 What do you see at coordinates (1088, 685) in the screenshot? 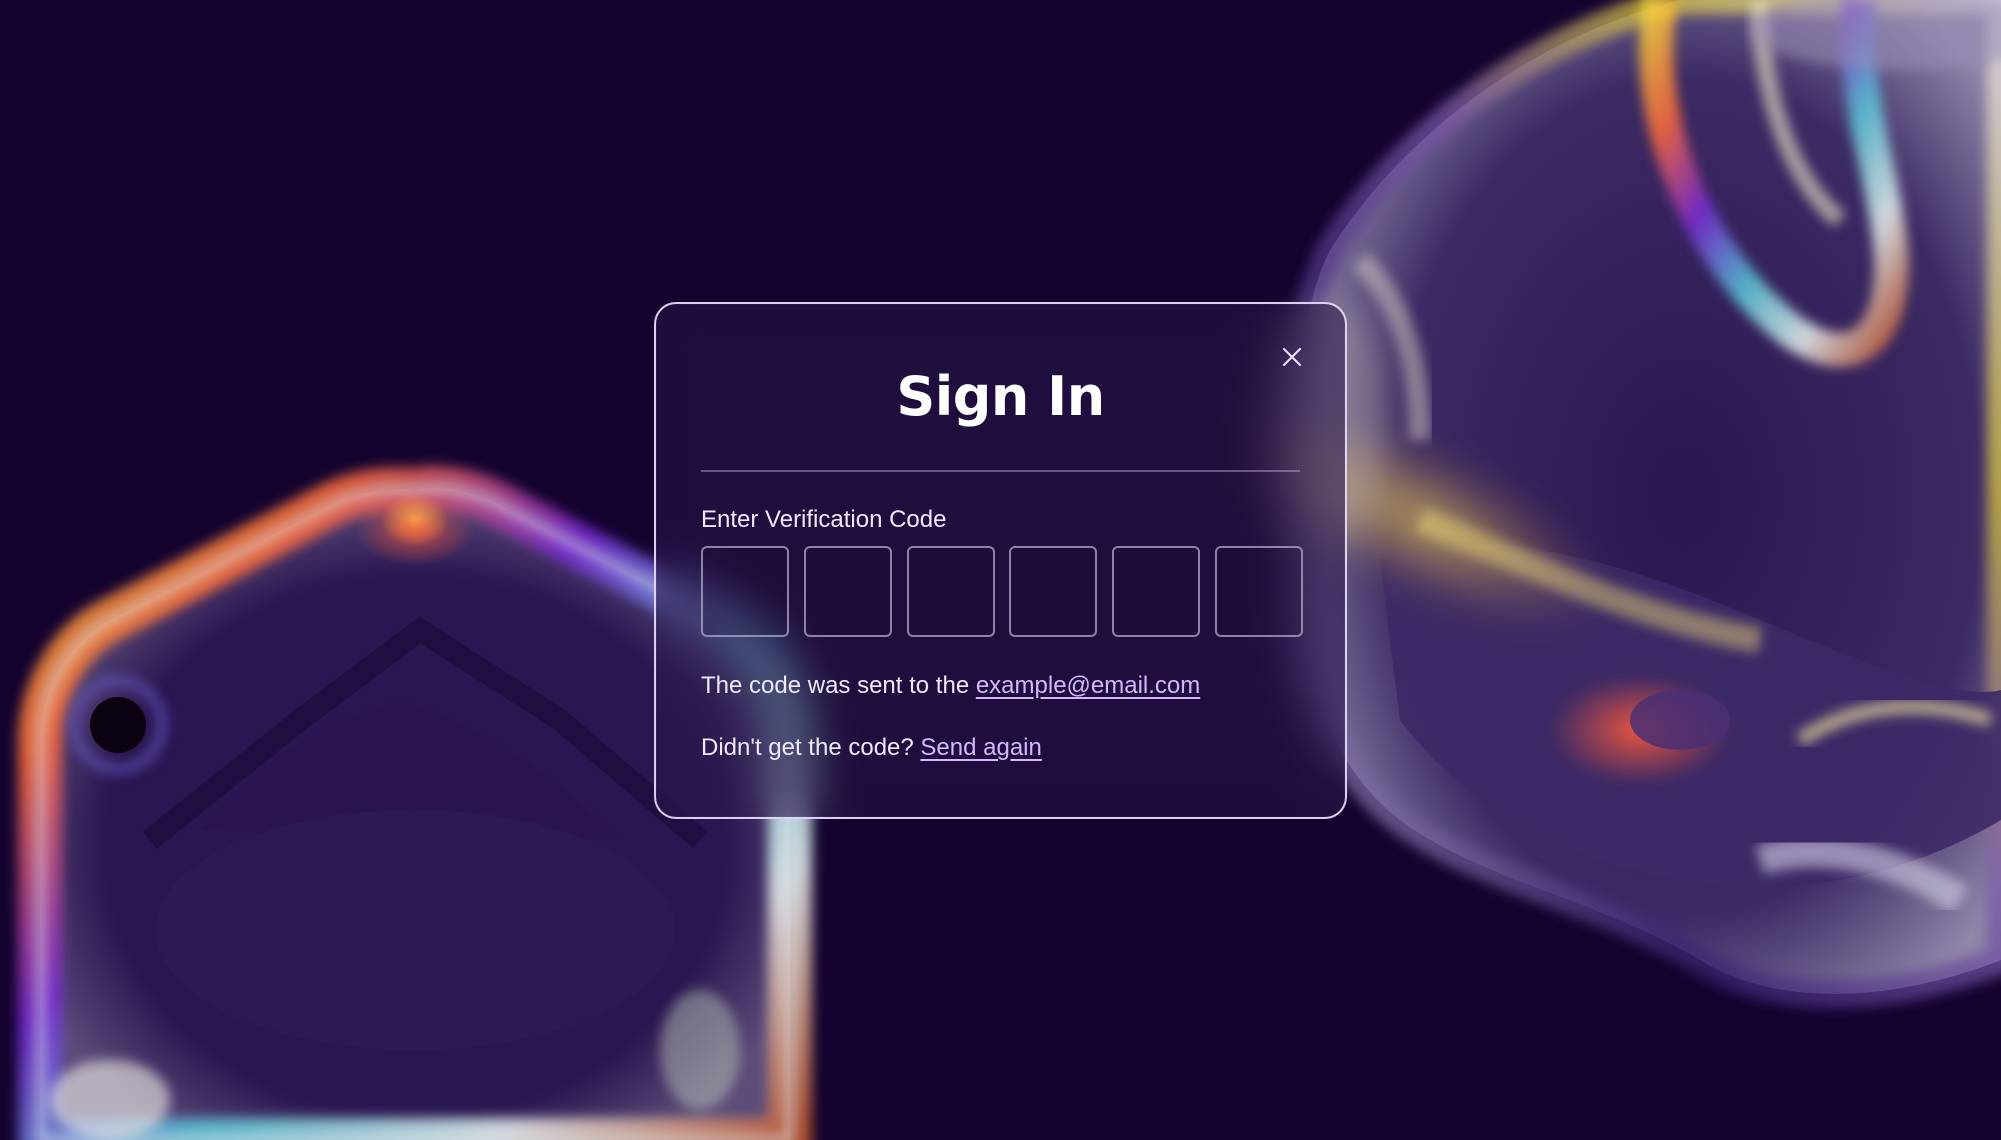
I see `email-link: example@email.com` at bounding box center [1088, 685].